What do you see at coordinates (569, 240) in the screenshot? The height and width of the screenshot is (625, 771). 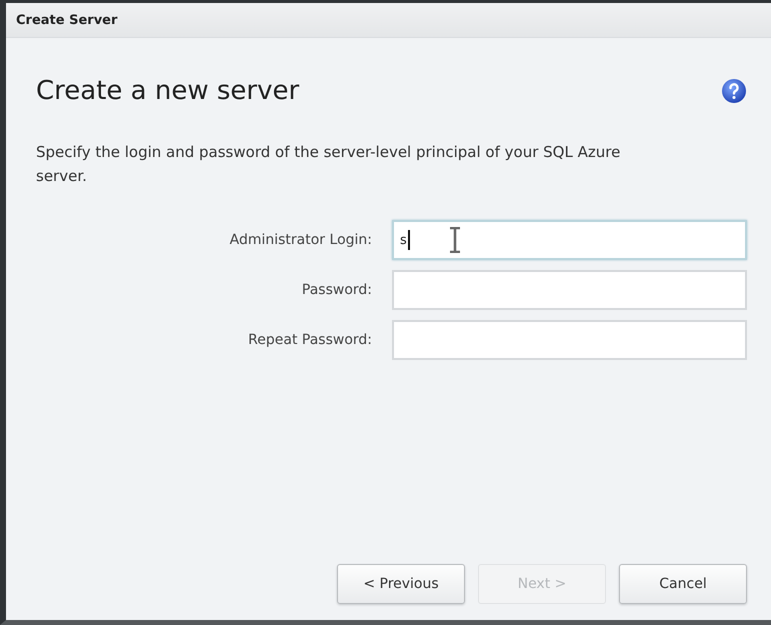 I see `input-field: s` at bounding box center [569, 240].